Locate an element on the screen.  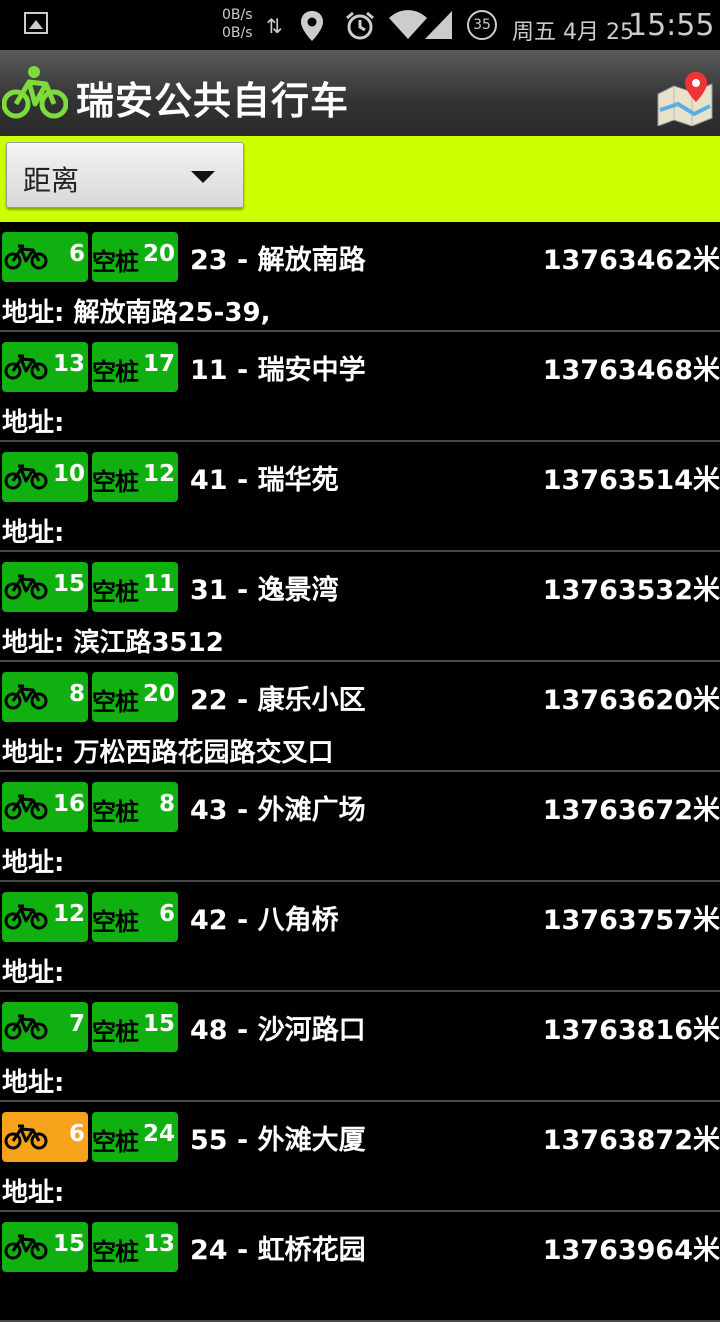
location-icon is located at coordinates (312, 26).